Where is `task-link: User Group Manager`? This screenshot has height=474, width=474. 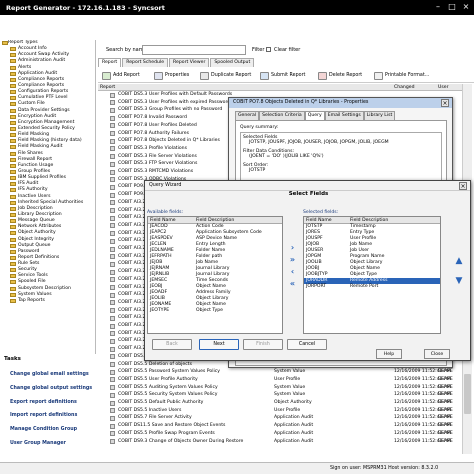
task-link: User Group Manager is located at coordinates (48, 444).